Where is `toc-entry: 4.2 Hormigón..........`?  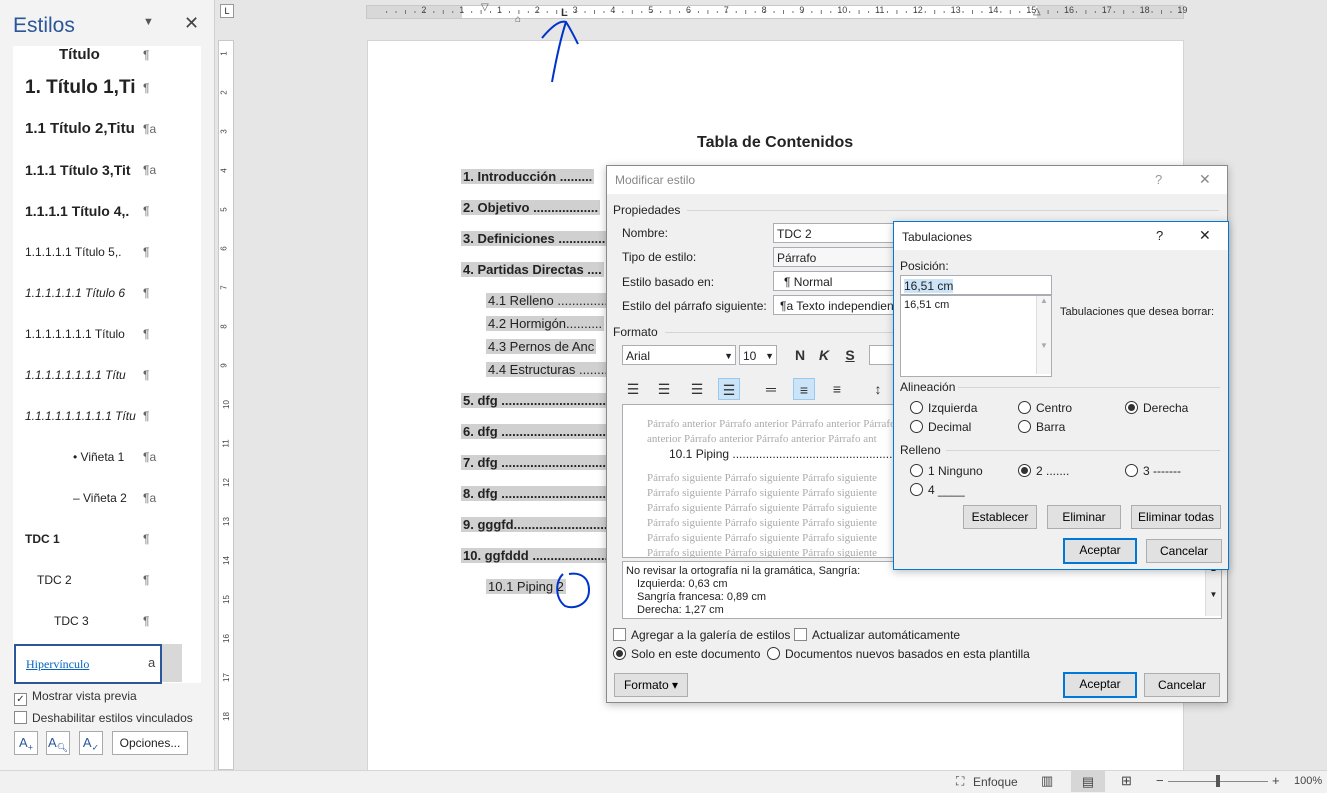 toc-entry: 4.2 Hormigón.......... is located at coordinates (545, 323).